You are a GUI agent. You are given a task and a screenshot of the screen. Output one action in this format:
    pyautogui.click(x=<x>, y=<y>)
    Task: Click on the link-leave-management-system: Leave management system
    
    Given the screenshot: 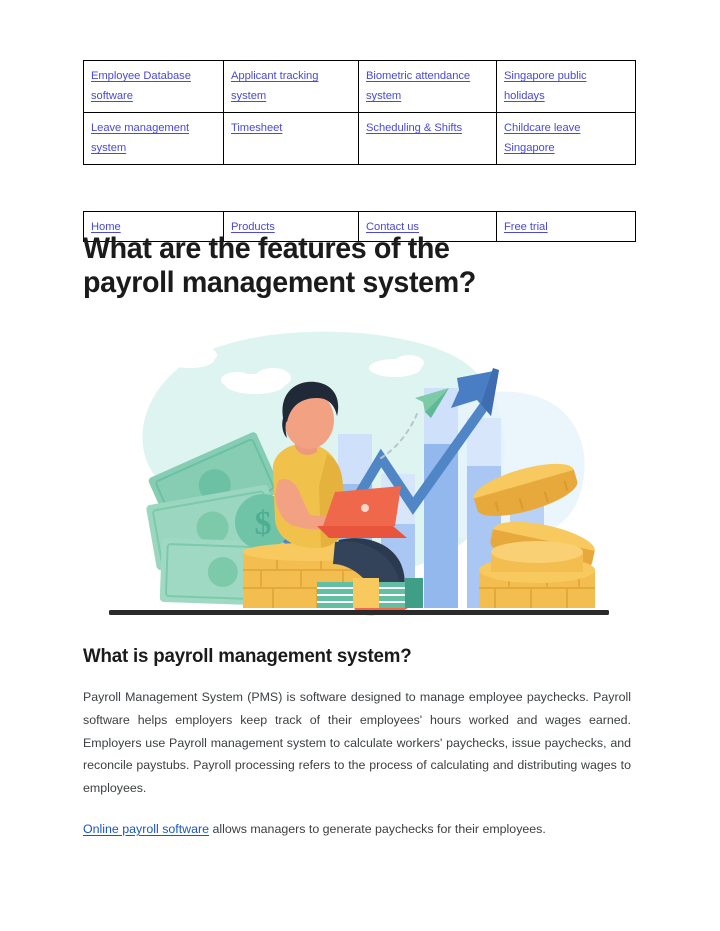 What is the action you would take?
    pyautogui.click(x=140, y=138)
    